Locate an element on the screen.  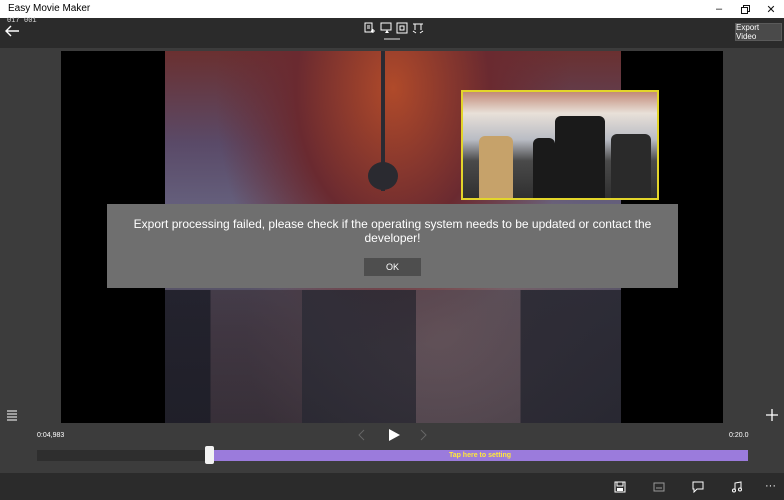
edit-tools is located at coordinates (394, 30).